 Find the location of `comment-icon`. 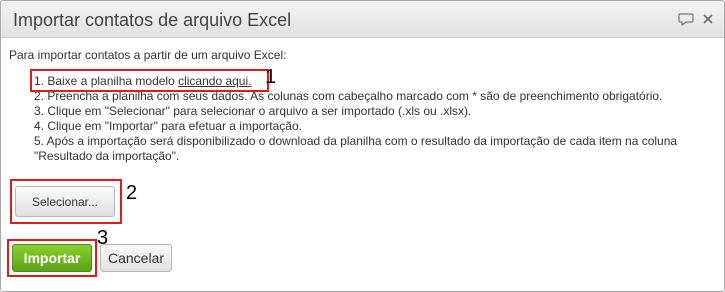

comment-icon is located at coordinates (686, 19).